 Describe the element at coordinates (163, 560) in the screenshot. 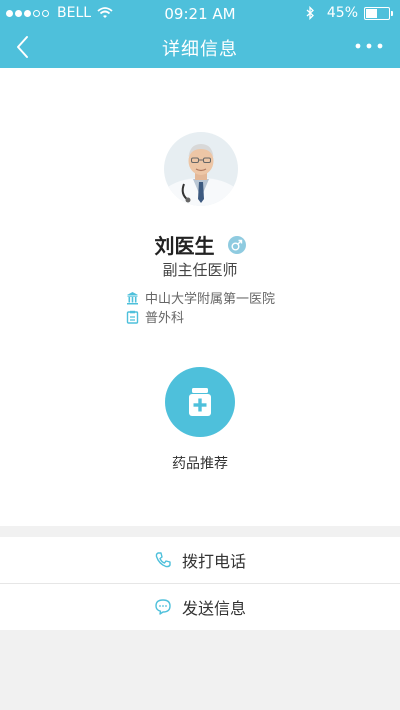

I see `phone-icon` at that location.